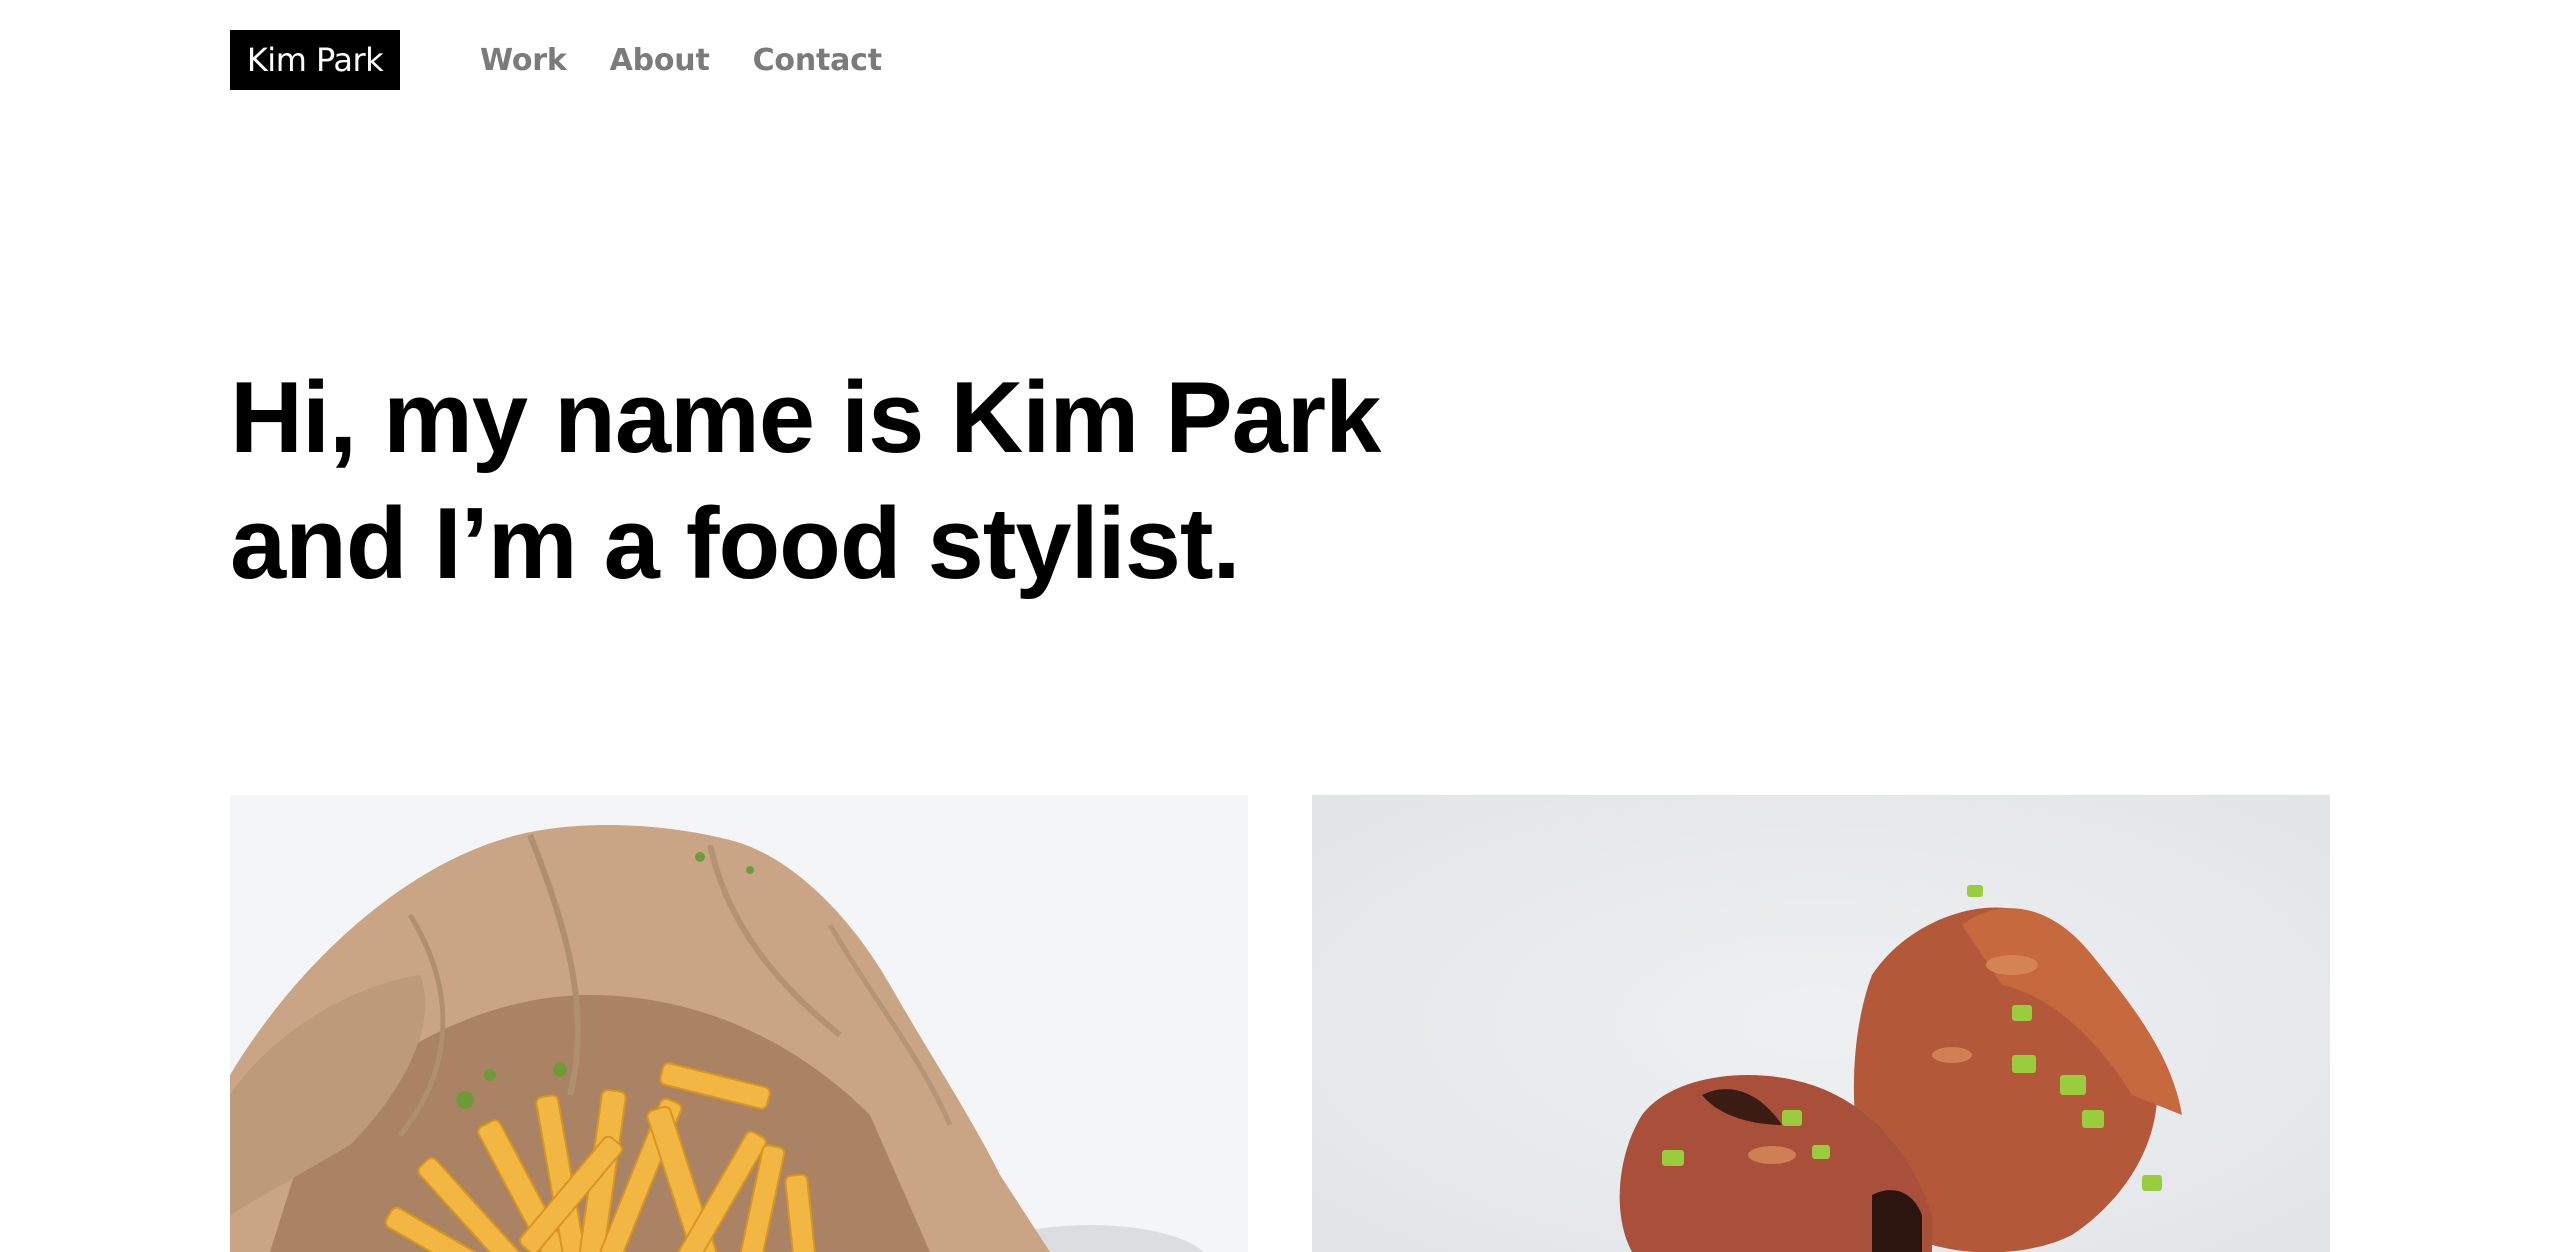 This screenshot has width=2560, height=1252. I want to click on gallery-item-fries, so click(739, 1023).